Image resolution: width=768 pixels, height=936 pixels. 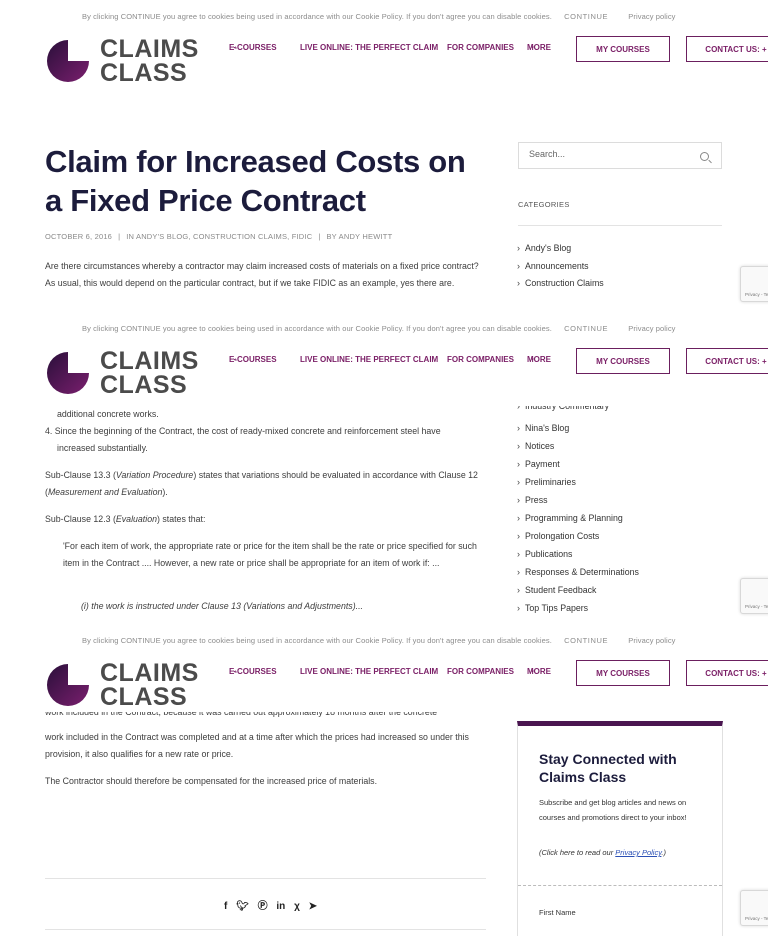 I want to click on telegram-icon: ➤, so click(x=313, y=906).